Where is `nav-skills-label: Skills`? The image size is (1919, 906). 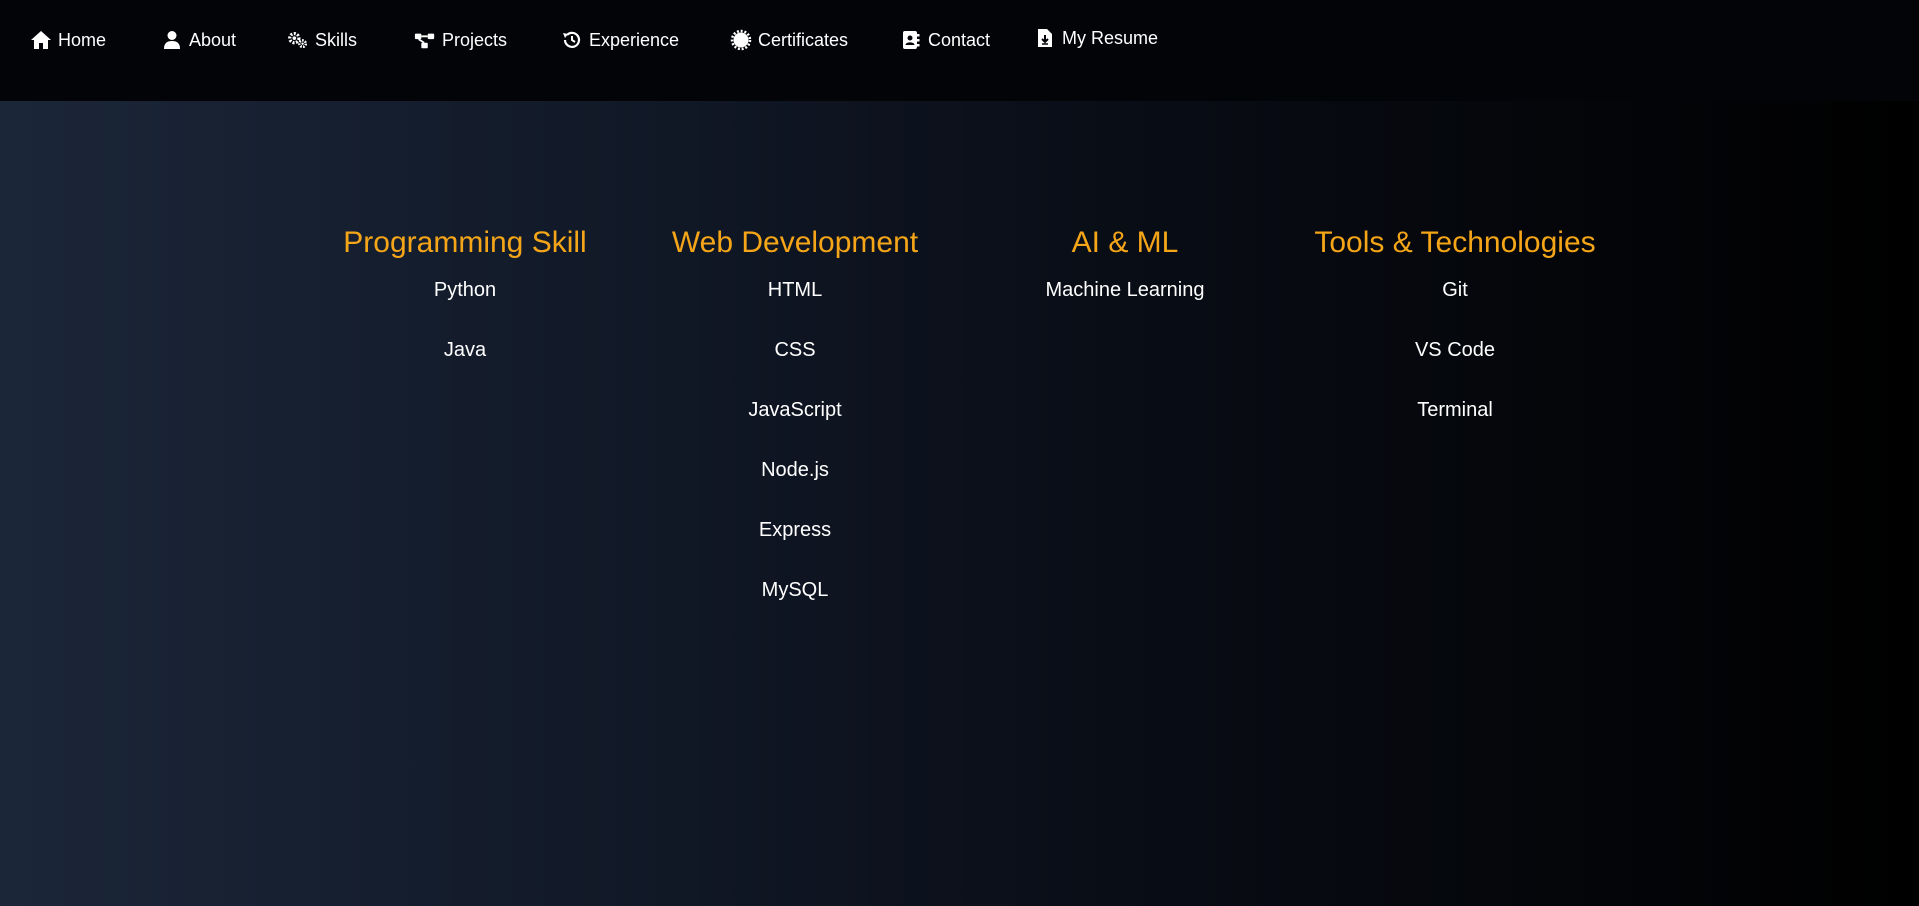
nav-skills-label: Skills is located at coordinates (336, 39).